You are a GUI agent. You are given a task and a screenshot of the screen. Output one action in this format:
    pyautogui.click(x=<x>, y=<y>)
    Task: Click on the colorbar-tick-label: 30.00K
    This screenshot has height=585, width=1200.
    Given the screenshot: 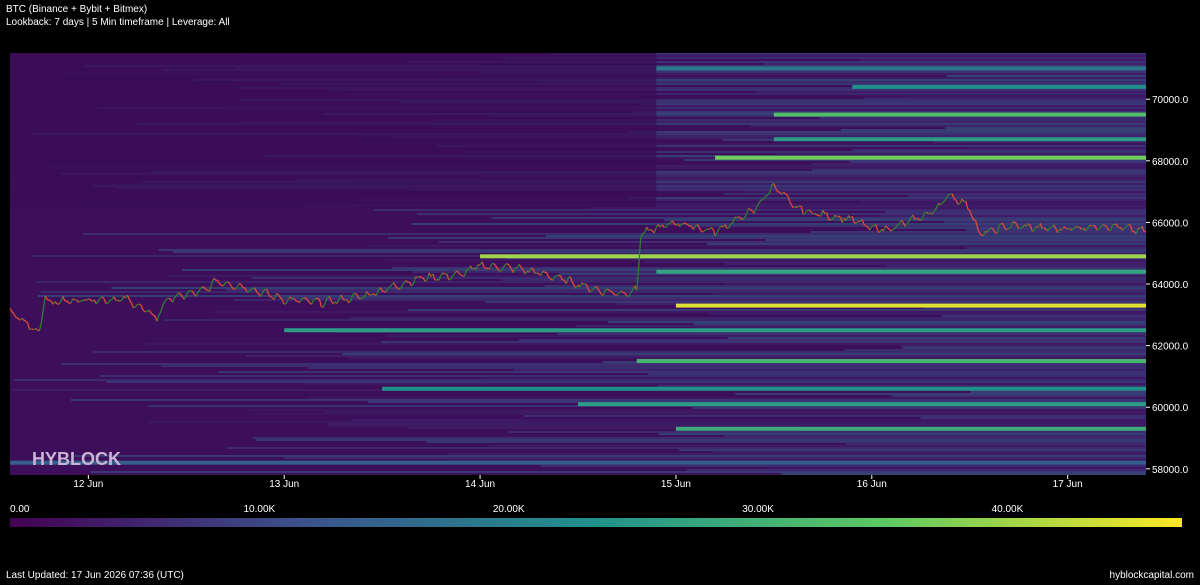 What is the action you would take?
    pyautogui.click(x=758, y=509)
    